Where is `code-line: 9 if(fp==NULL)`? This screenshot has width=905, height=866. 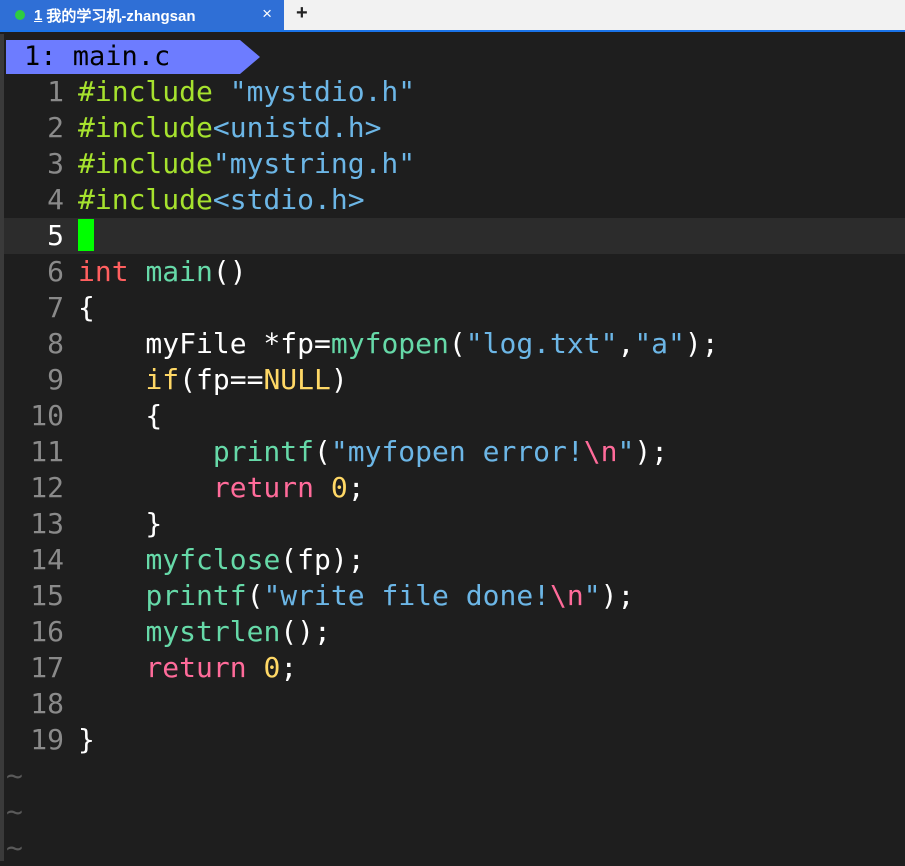 code-line: 9 if(fp==NULL) is located at coordinates (454, 380).